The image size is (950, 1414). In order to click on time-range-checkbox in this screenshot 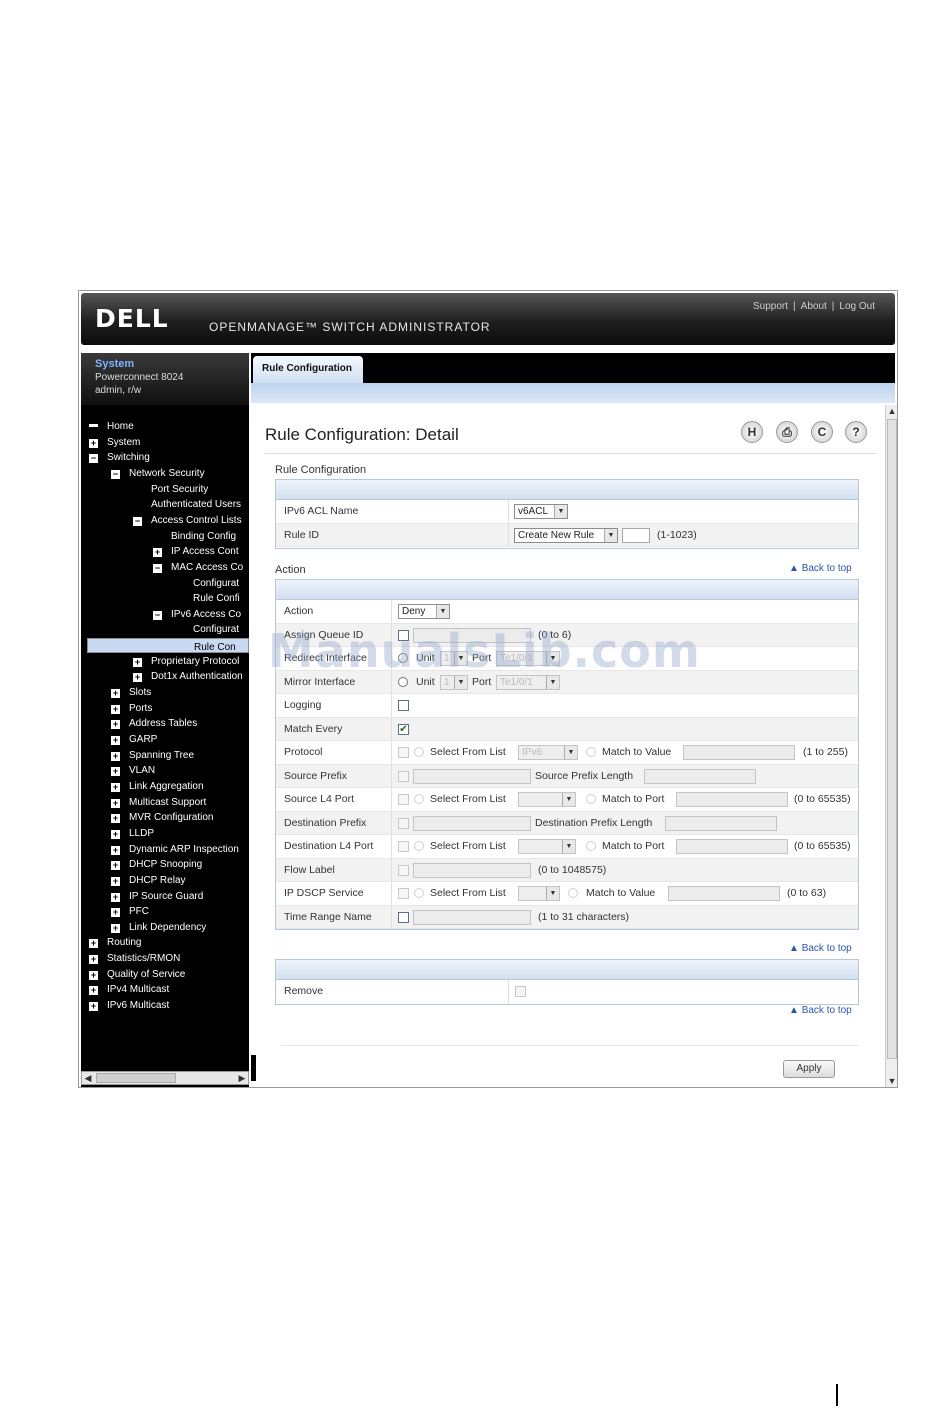, I will do `click(403, 917)`.